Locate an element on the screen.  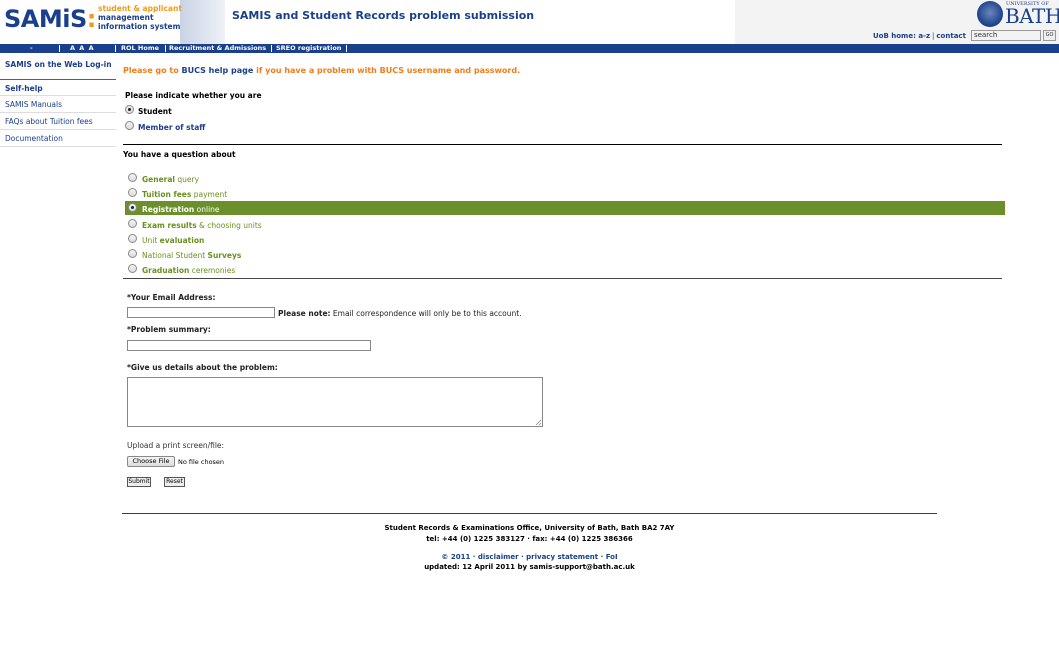
topic-graduation-label: Graduation ceremonies is located at coordinates (188, 270).